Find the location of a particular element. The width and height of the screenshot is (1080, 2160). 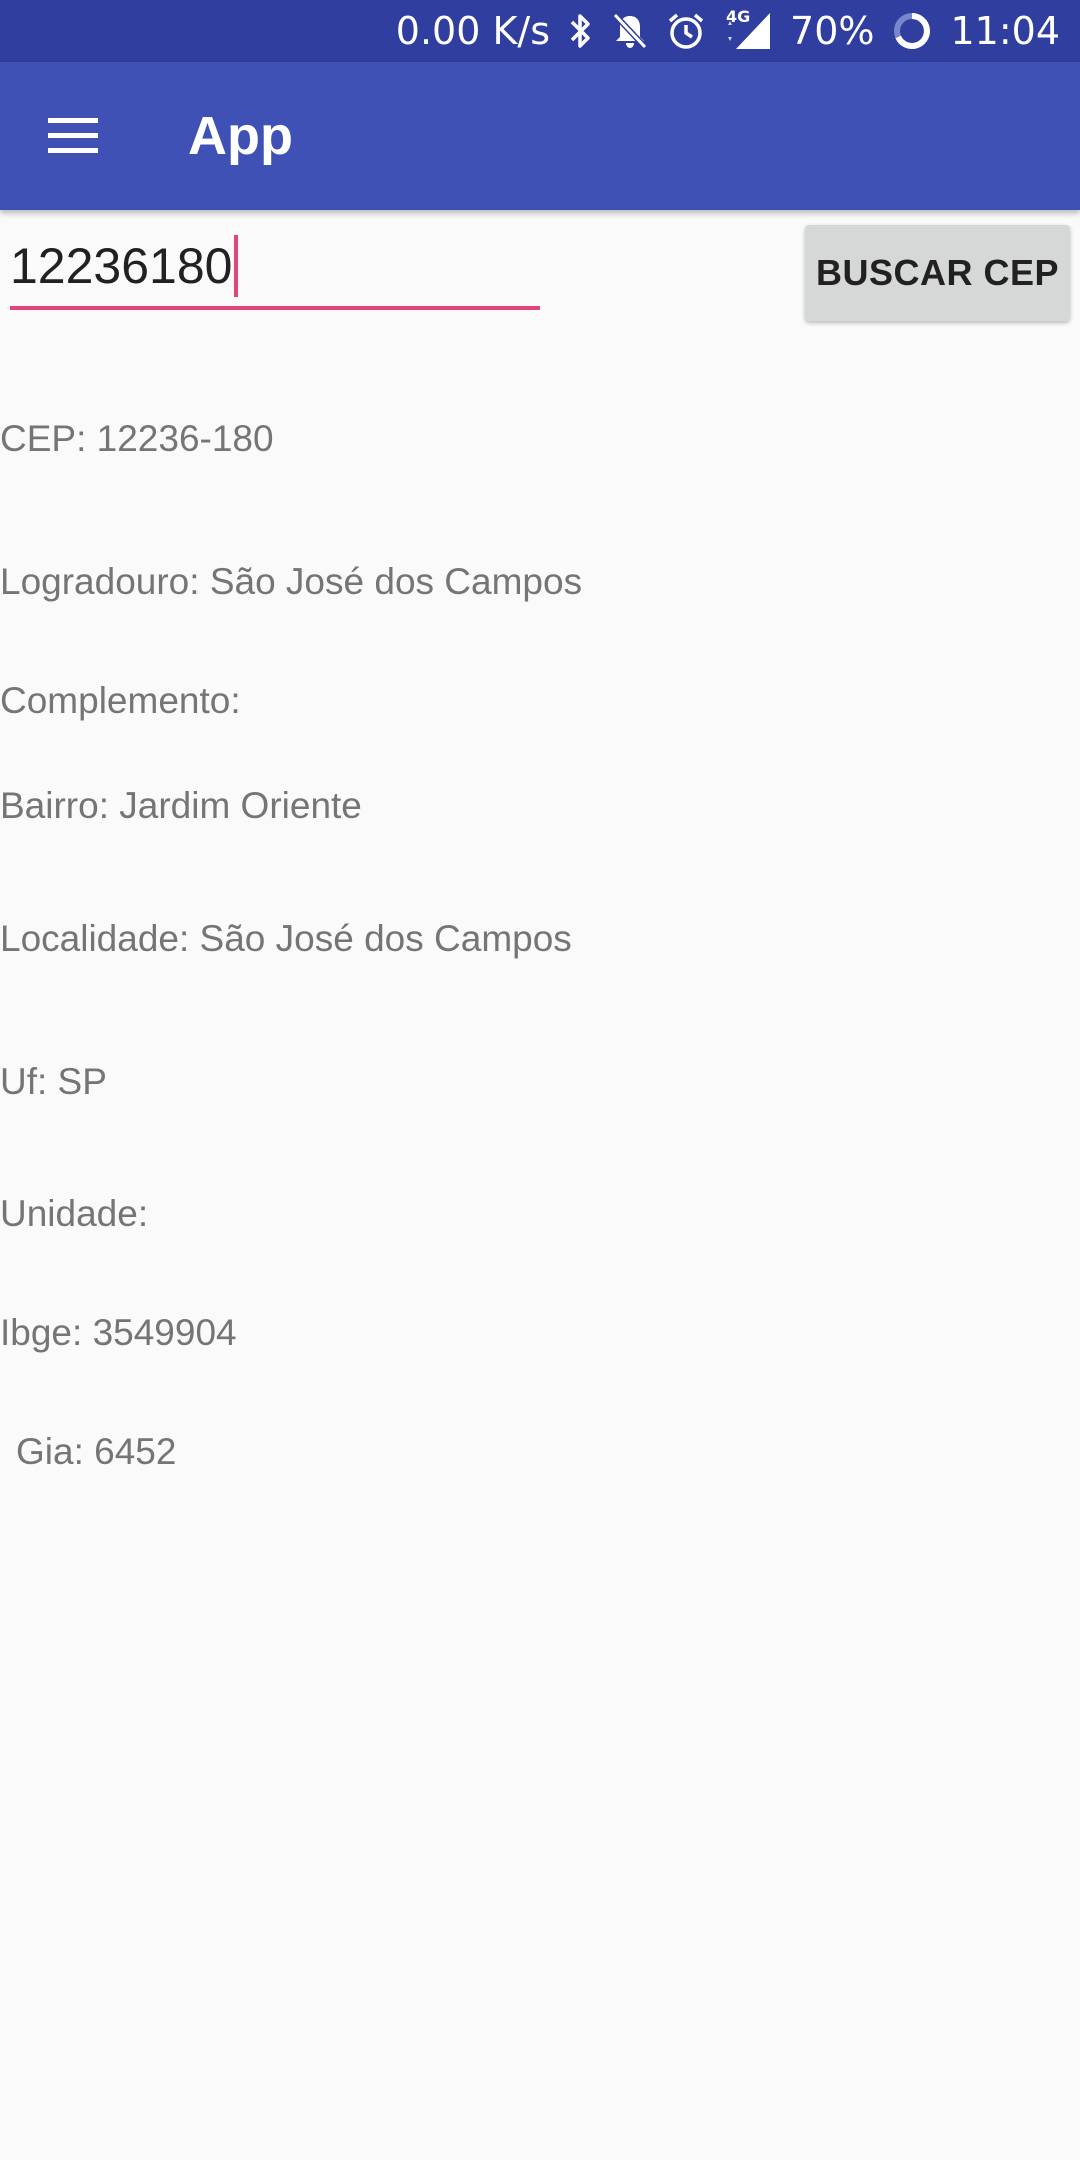

cep-input: 12236180 is located at coordinates (275, 268).